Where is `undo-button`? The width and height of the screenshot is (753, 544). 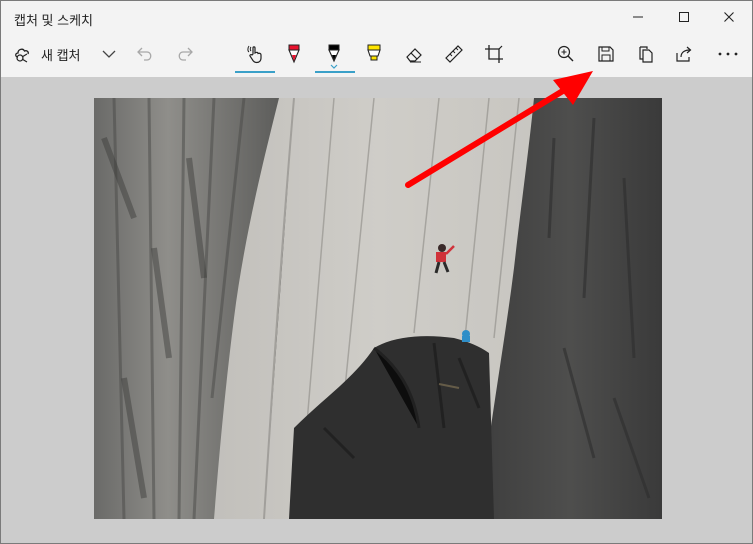
undo-button is located at coordinates (145, 54).